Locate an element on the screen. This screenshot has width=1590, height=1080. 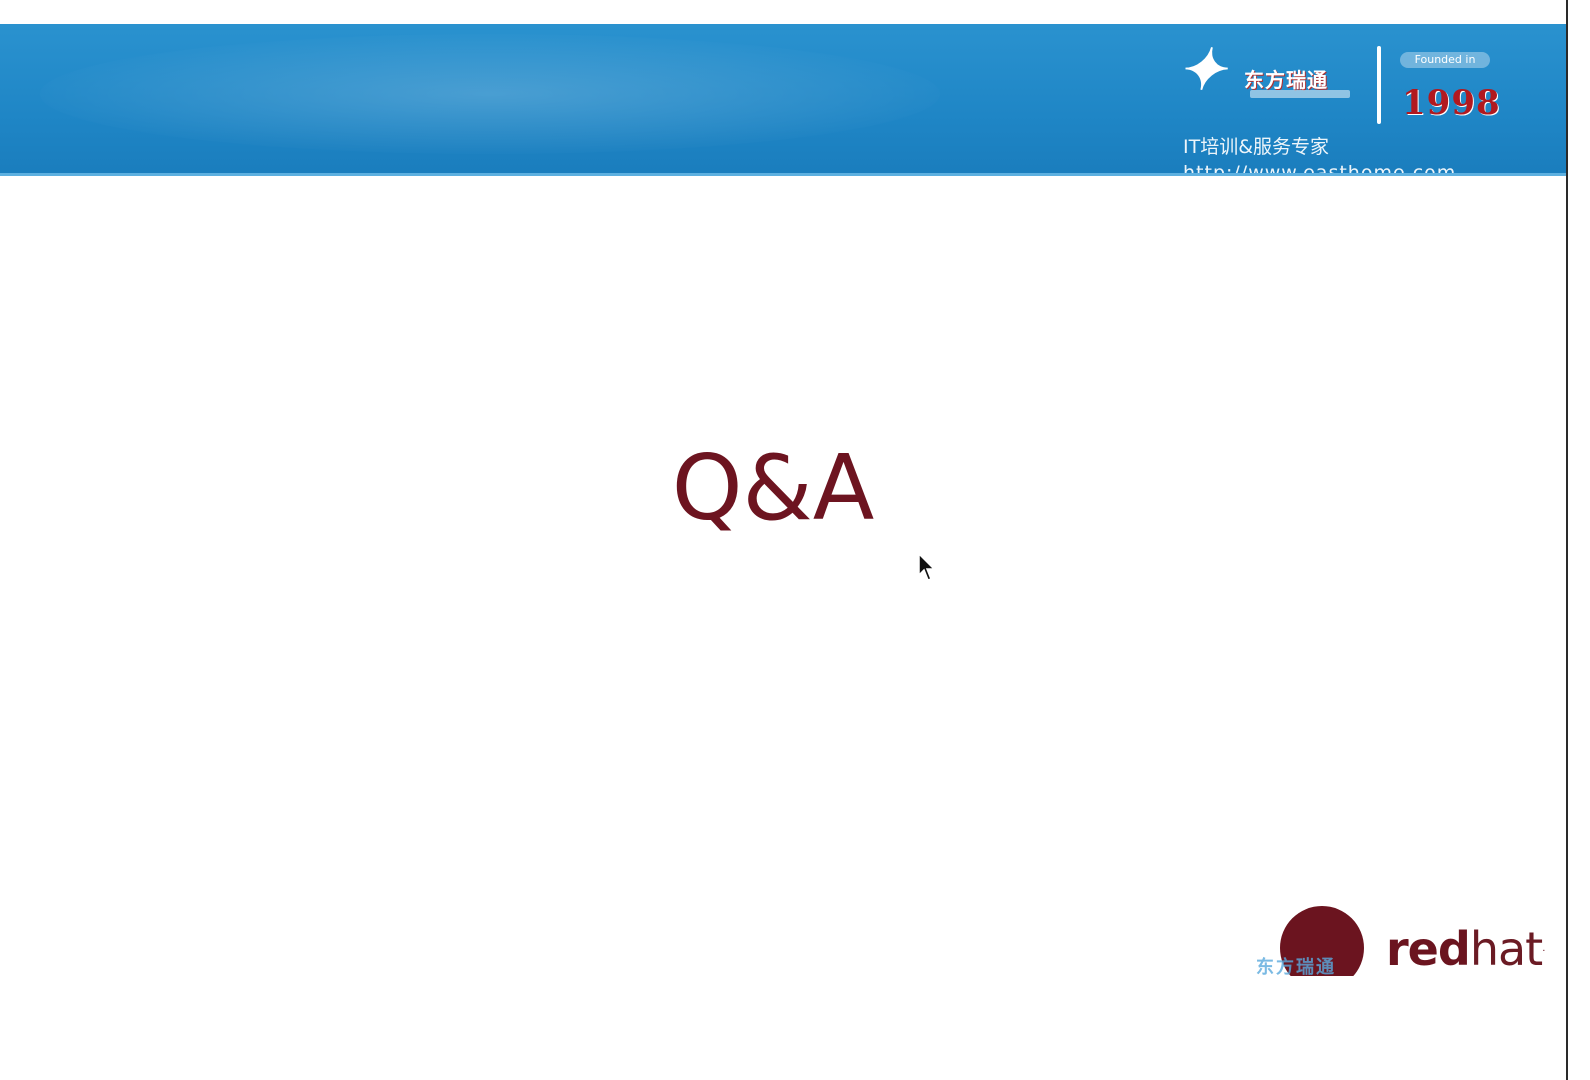
slide-title: Q&A is located at coordinates (773, 488).